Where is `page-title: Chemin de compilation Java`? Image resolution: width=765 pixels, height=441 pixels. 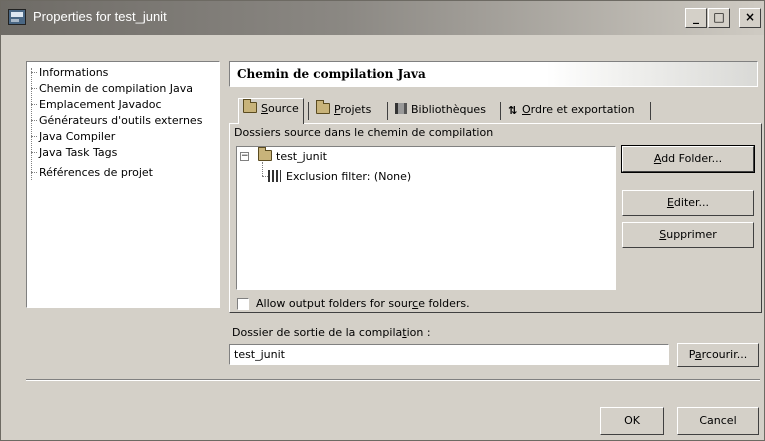 page-title: Chemin de compilation Java is located at coordinates (331, 74).